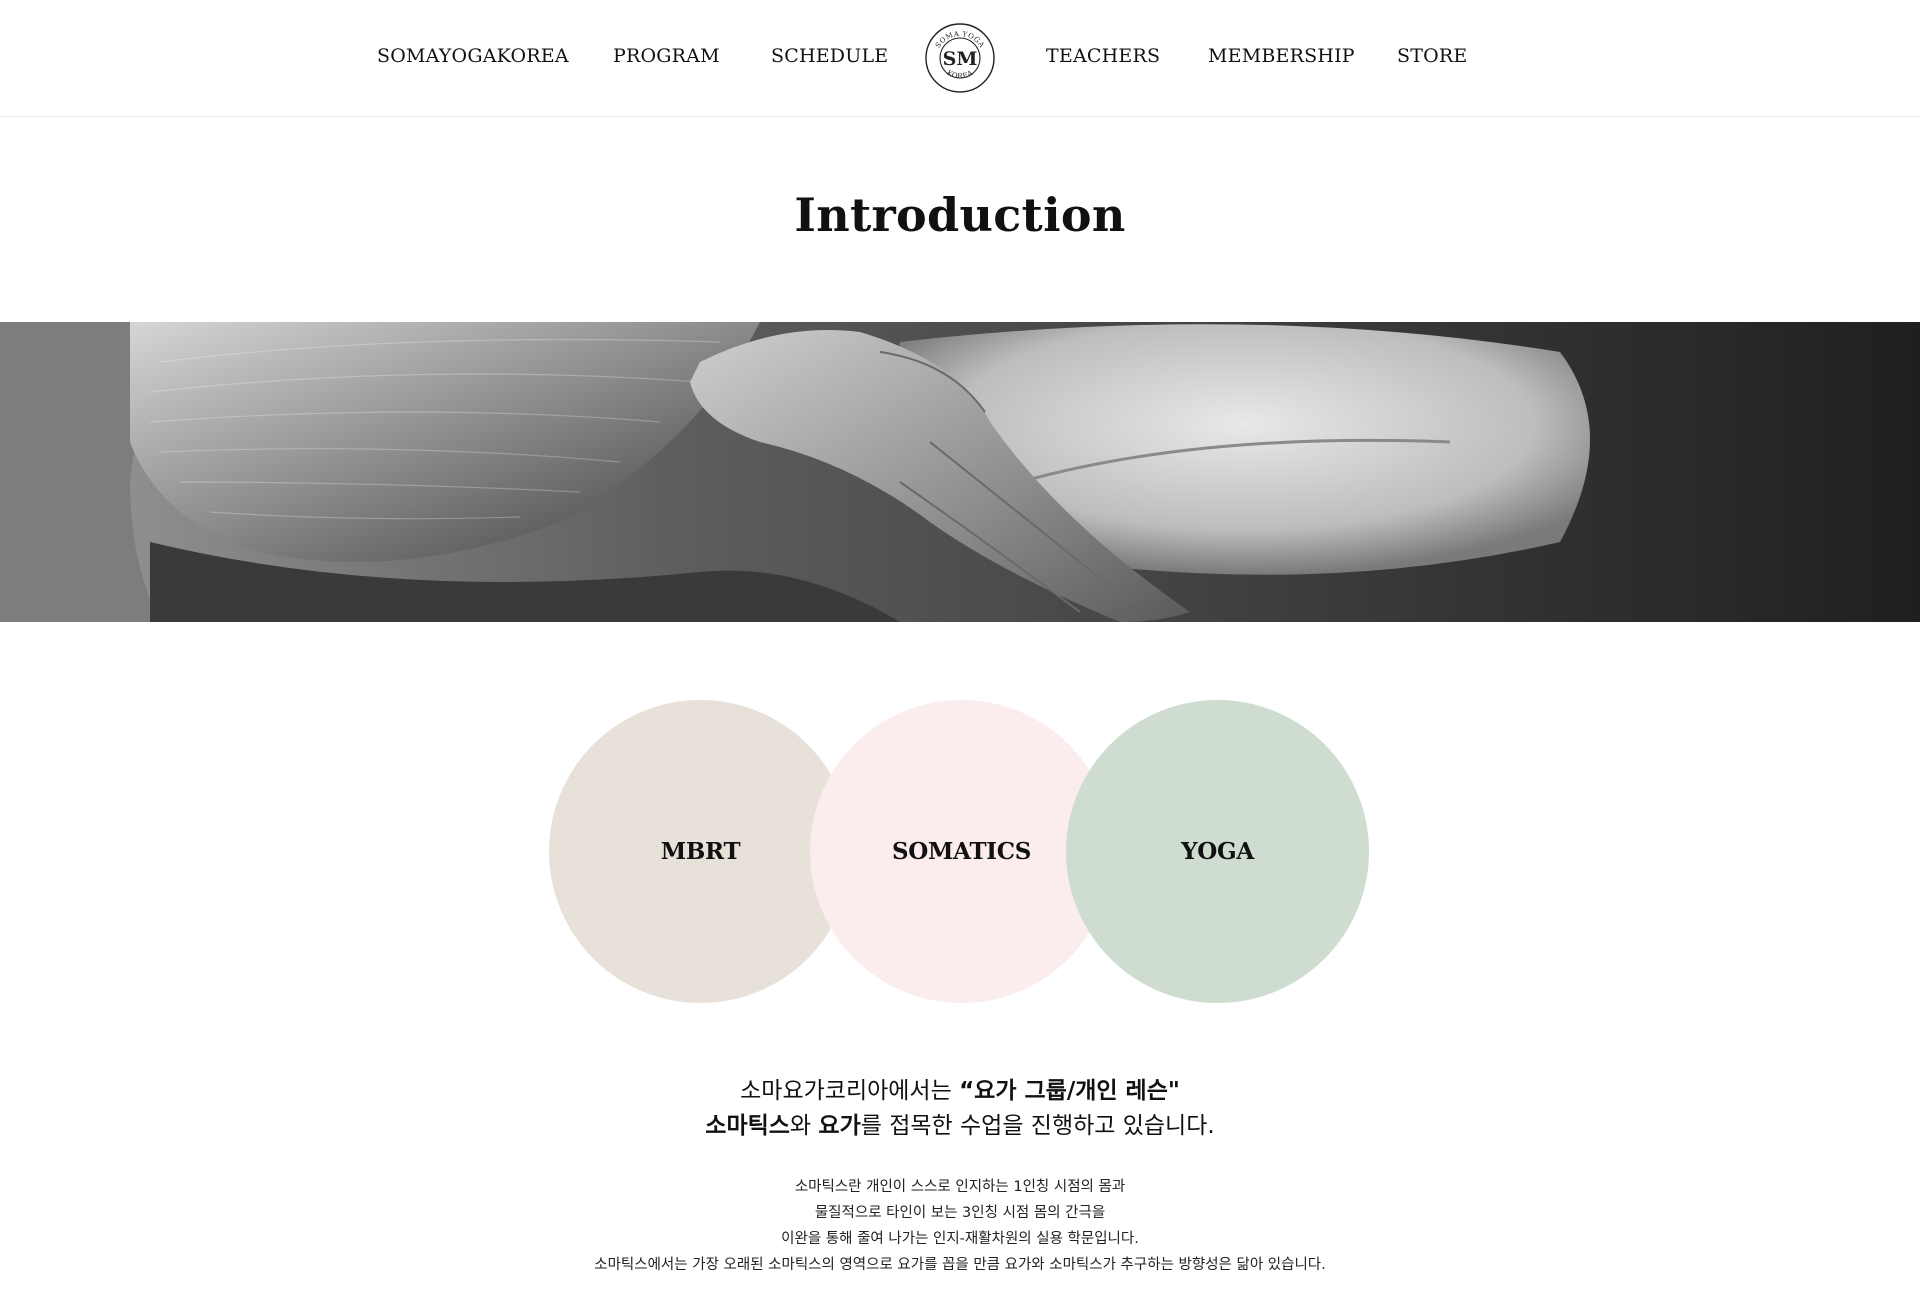  I want to click on intro-line2-suffix: 를 접목한 수업을 진행하고 있습니다., so click(1037, 1126).